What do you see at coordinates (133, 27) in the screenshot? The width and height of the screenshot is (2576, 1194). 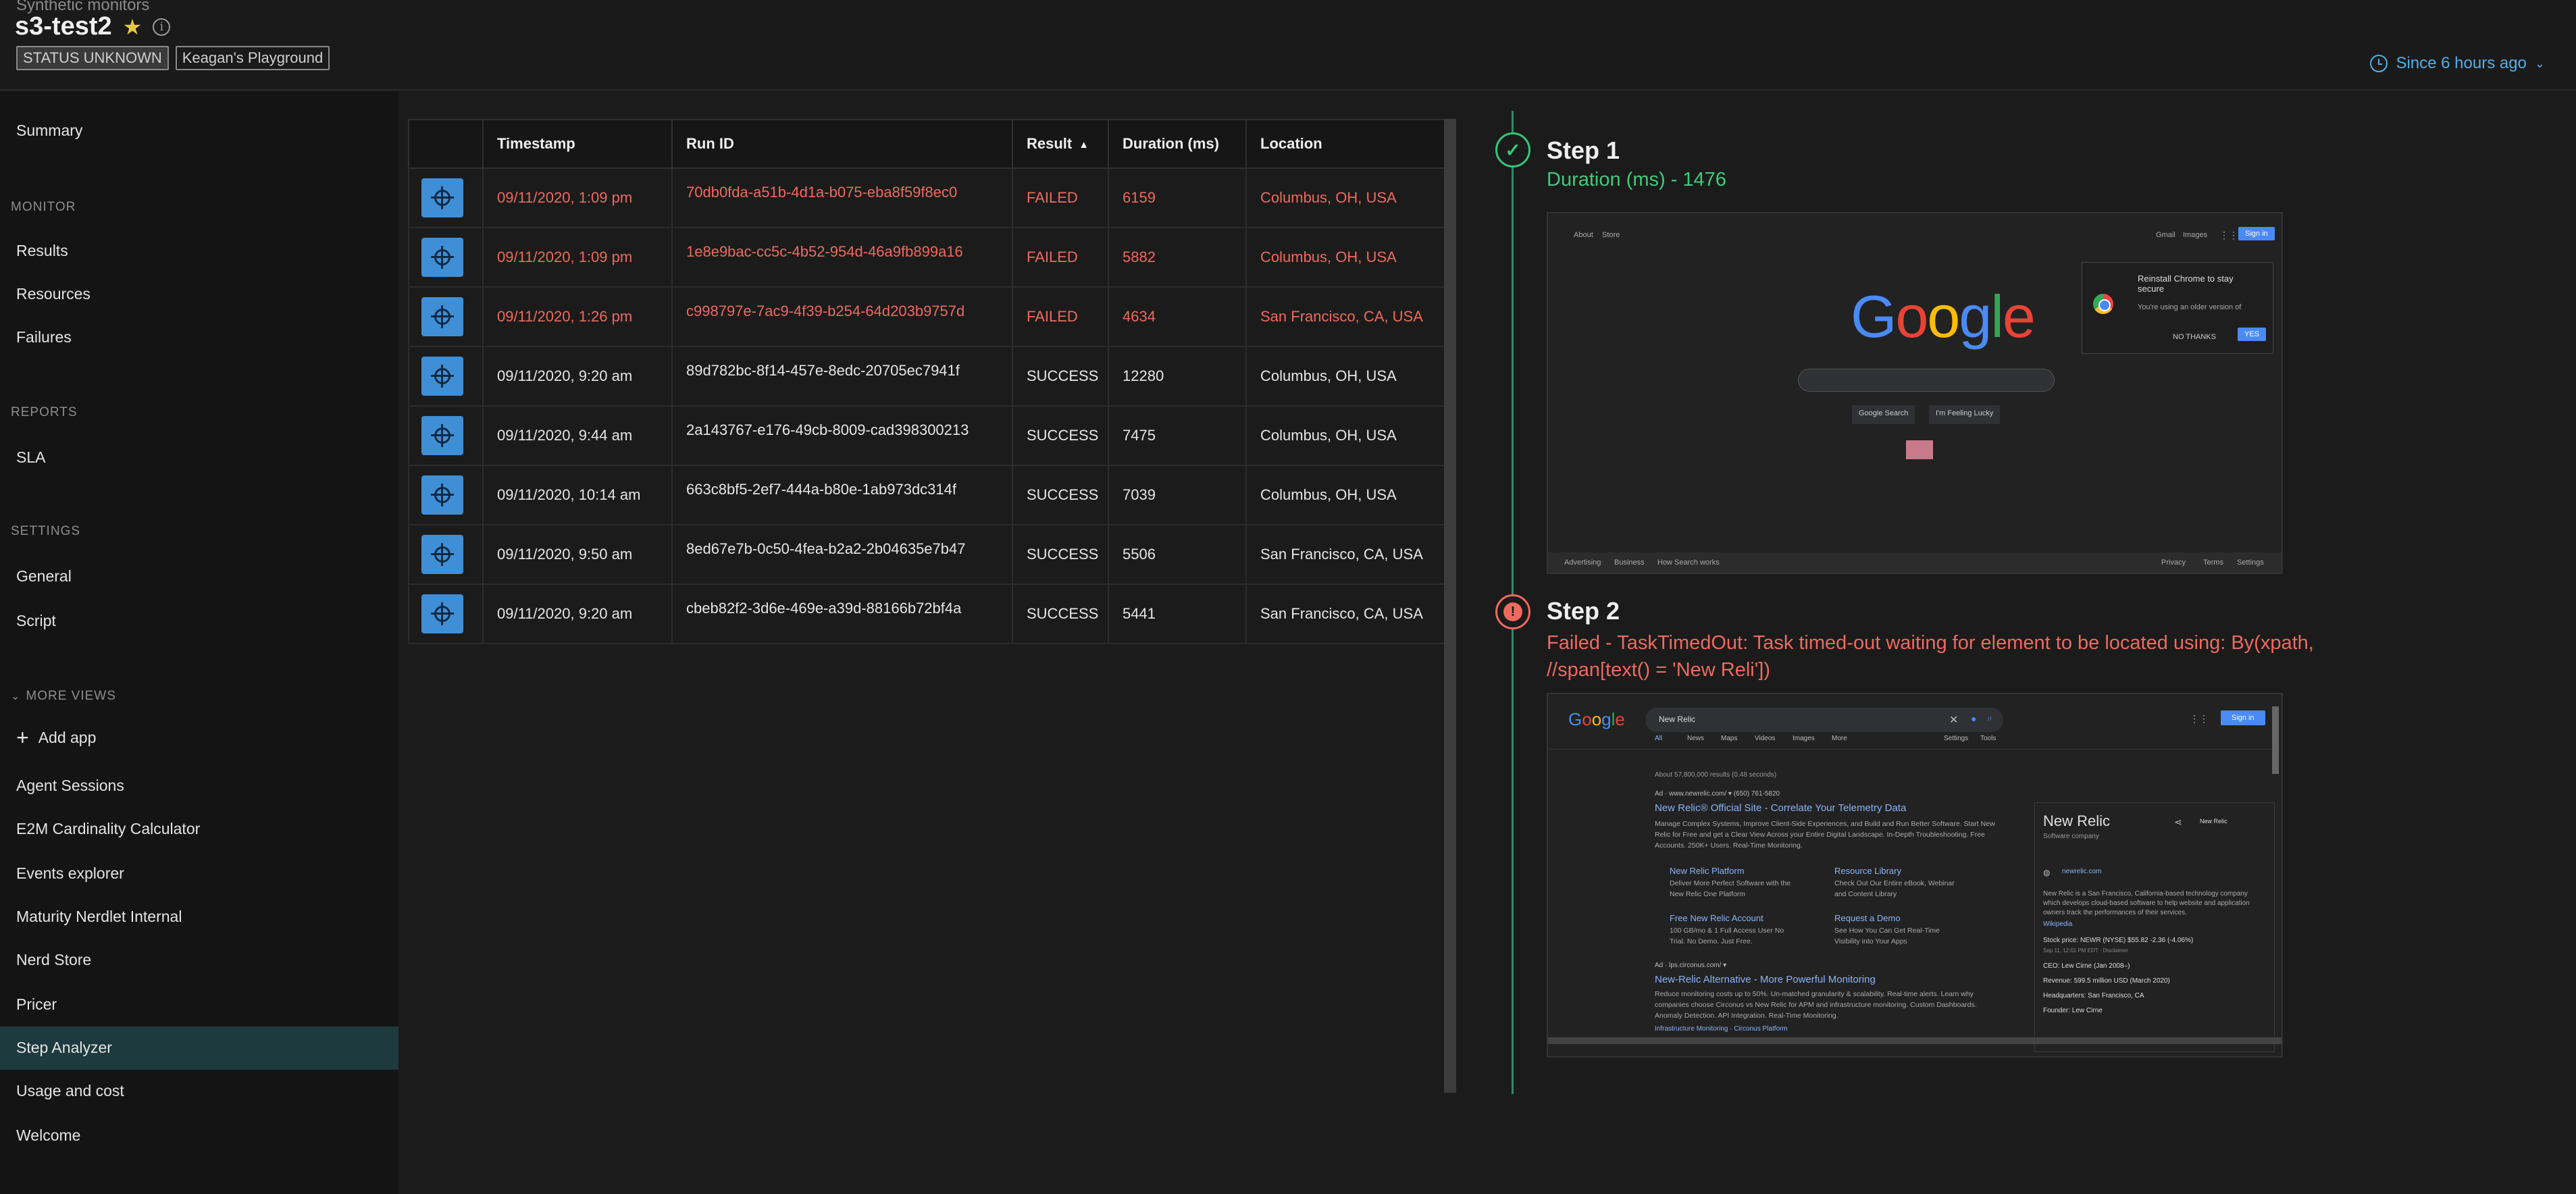 I see `star-icon: ★` at bounding box center [133, 27].